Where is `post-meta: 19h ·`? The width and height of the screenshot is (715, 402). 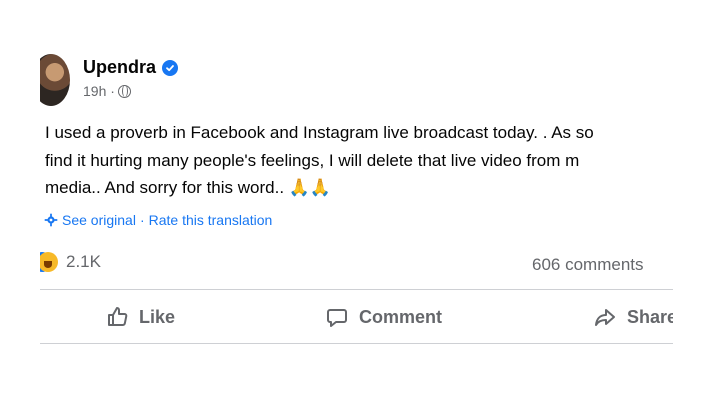 post-meta: 19h · is located at coordinates (107, 91).